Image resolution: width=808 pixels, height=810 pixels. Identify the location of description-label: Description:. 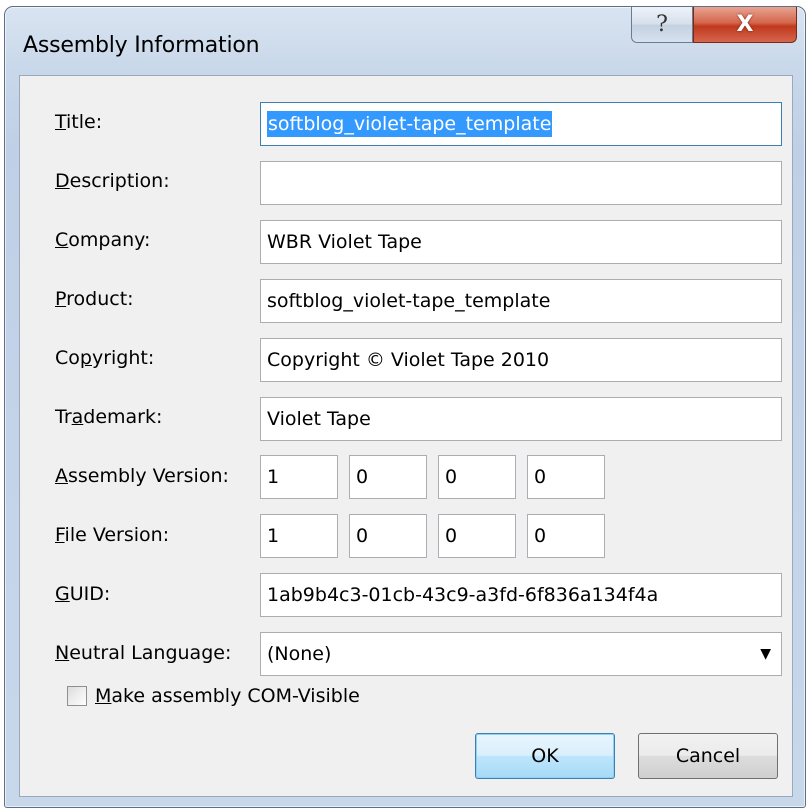
(112, 181).